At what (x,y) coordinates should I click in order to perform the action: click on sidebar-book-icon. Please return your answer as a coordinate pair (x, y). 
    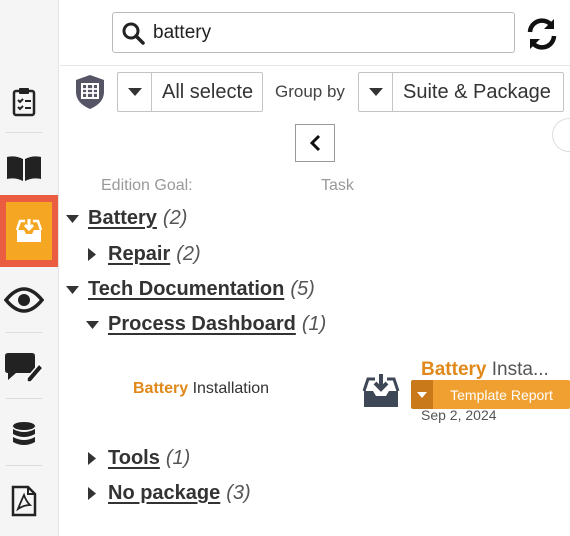
    Looking at the image, I should click on (24, 168).